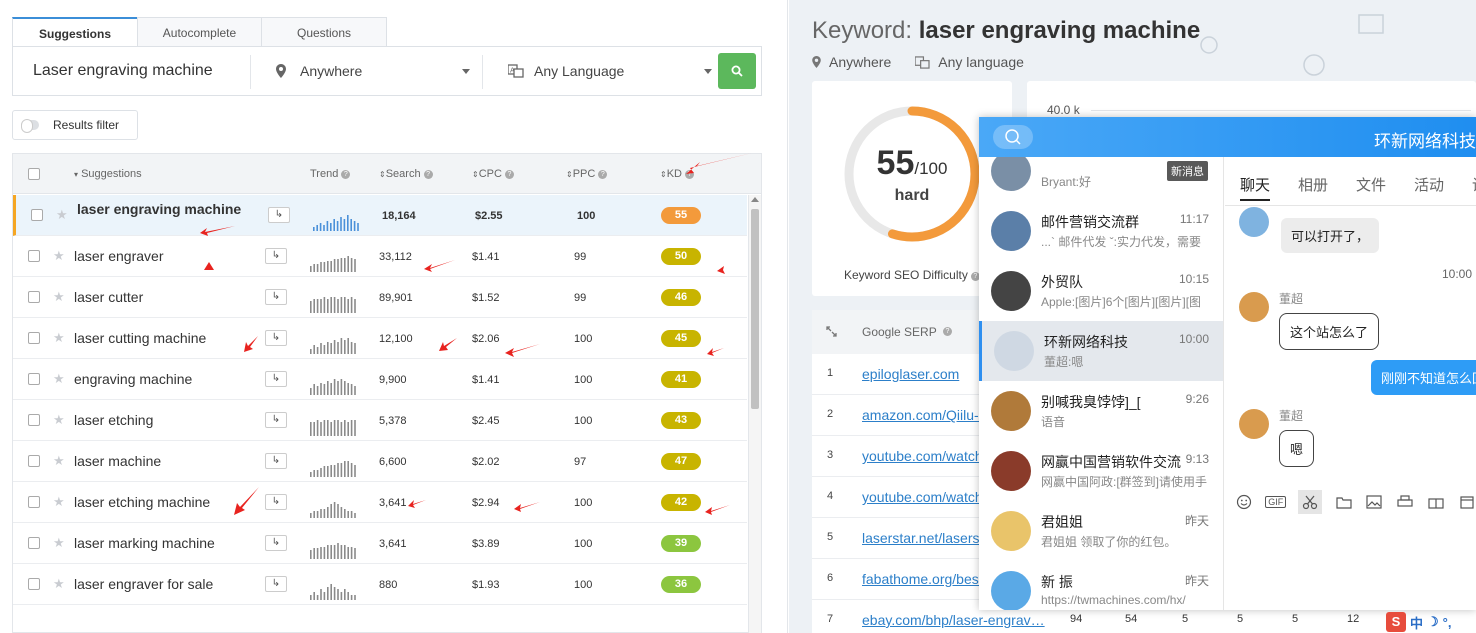  What do you see at coordinates (1101, 531) in the screenshot?
I see `conversation-item: 君姐姐 昨天 君姐姐 领取了你的红包。` at bounding box center [1101, 531].